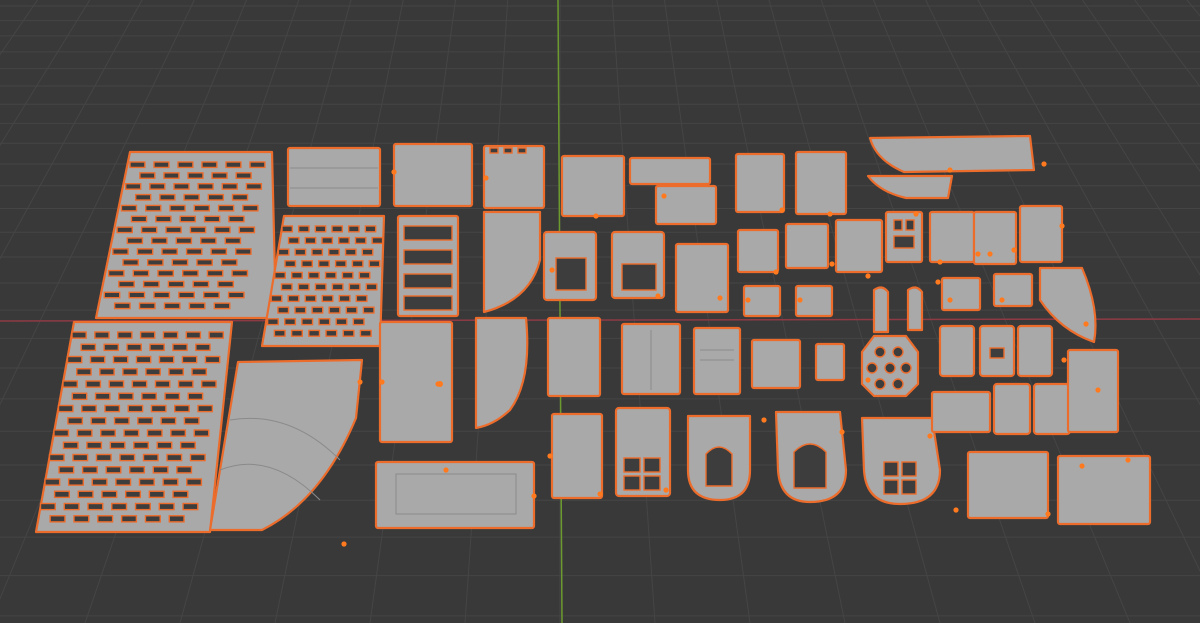 This screenshot has height=623, width=1200. I want to click on curved-floor-piece, so click(286, 445).